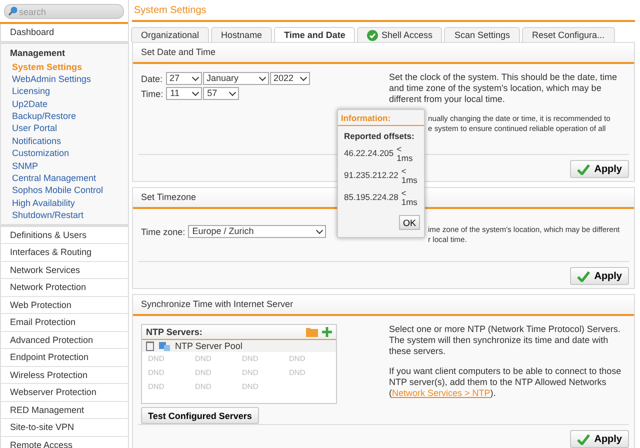 The height and width of the screenshot is (448, 640). What do you see at coordinates (200, 415) in the screenshot?
I see `test-servers-button: Test Configured Servers` at bounding box center [200, 415].